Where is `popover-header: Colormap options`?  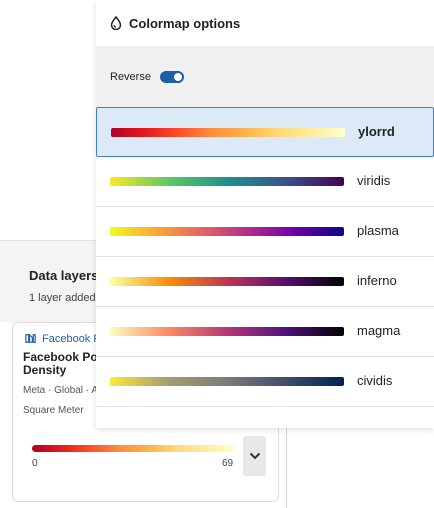 popover-header: Colormap options is located at coordinates (265, 23).